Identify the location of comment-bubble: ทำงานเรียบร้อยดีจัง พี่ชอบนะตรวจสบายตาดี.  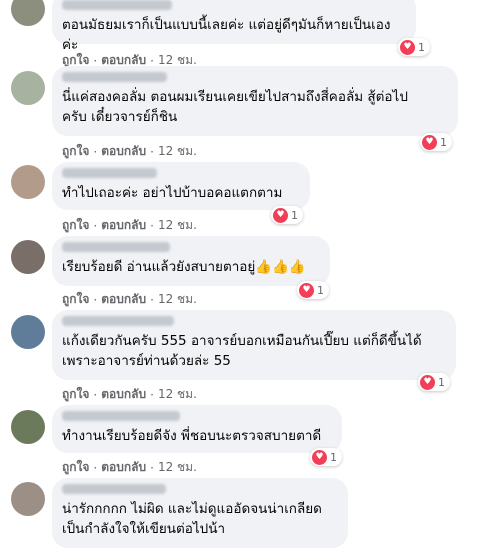
(197, 429).